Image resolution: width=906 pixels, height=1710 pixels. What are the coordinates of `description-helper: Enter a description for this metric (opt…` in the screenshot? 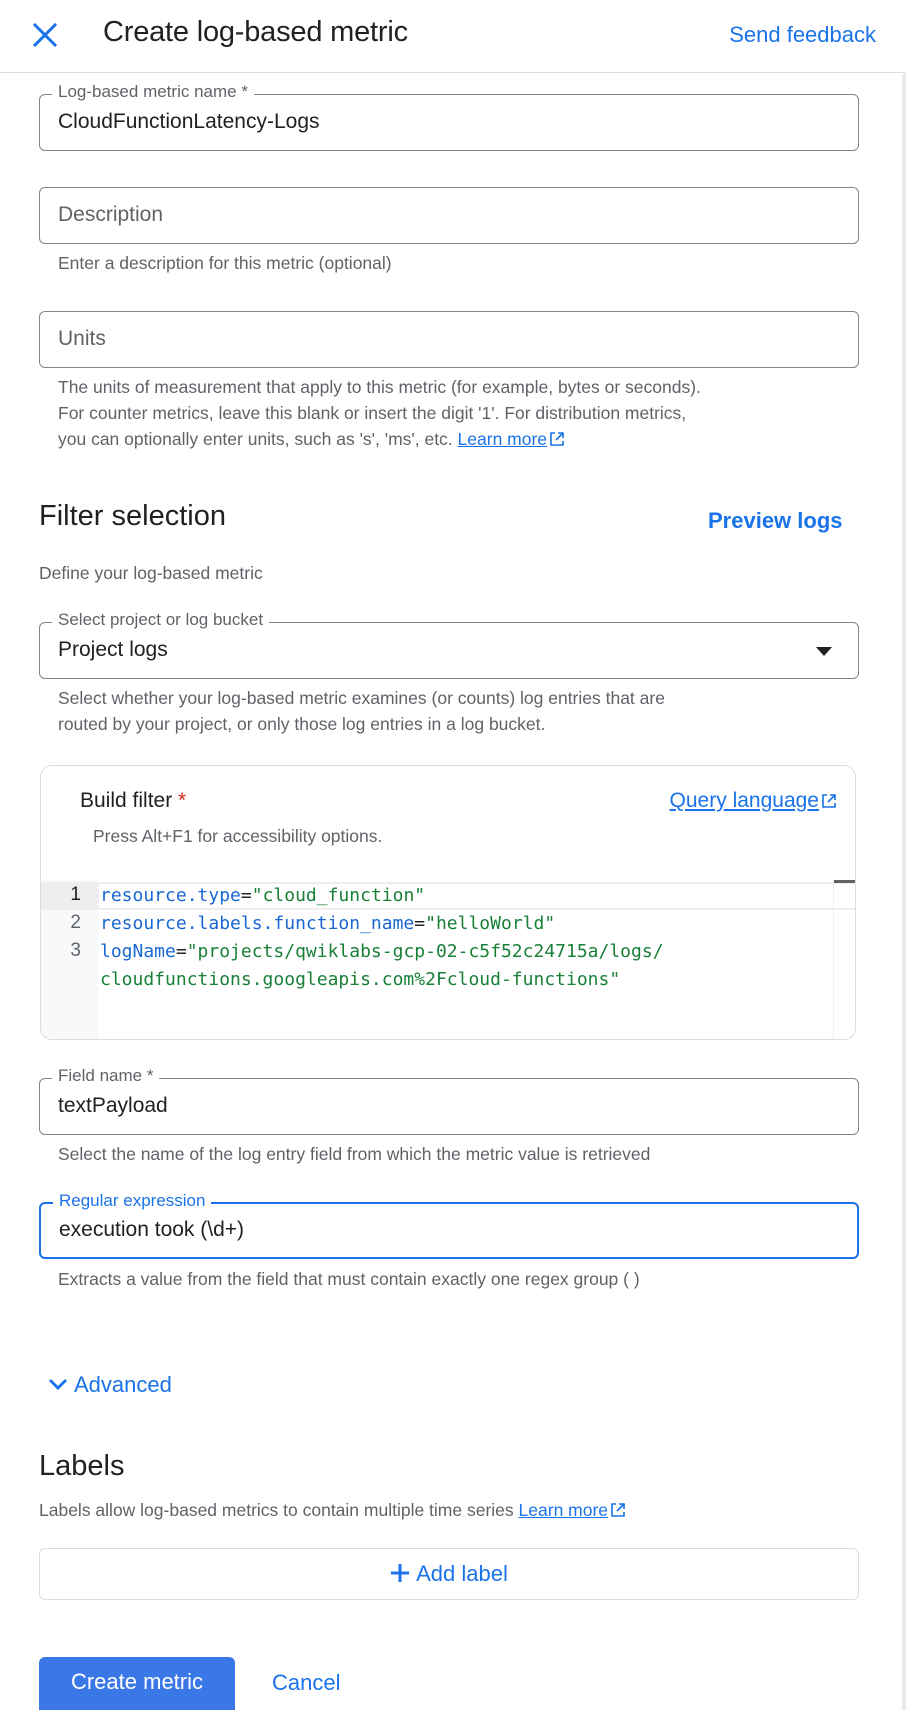 It's located at (225, 263).